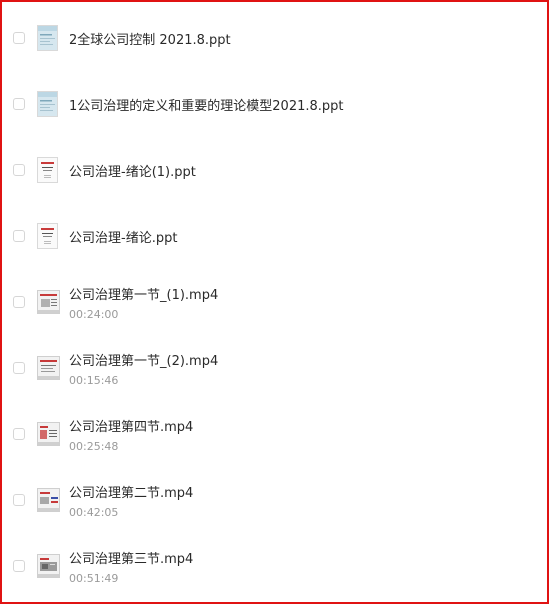  What do you see at coordinates (94, 446) in the screenshot?
I see `video-duration: 00:25:48` at bounding box center [94, 446].